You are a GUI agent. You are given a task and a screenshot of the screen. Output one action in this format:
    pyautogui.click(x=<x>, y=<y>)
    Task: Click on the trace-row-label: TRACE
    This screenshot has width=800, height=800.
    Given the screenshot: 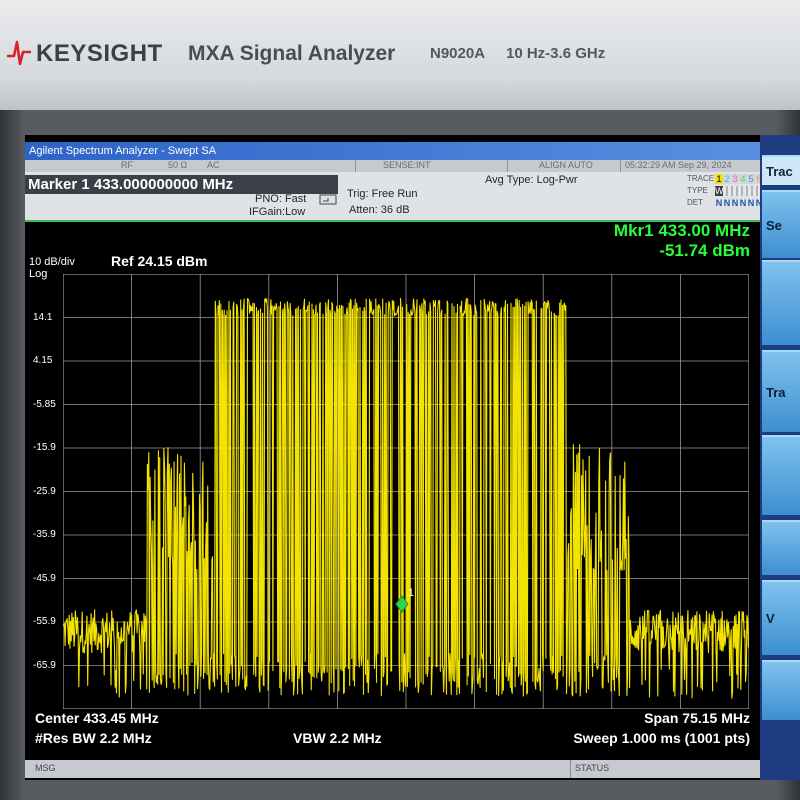 What is the action you would take?
    pyautogui.click(x=701, y=178)
    